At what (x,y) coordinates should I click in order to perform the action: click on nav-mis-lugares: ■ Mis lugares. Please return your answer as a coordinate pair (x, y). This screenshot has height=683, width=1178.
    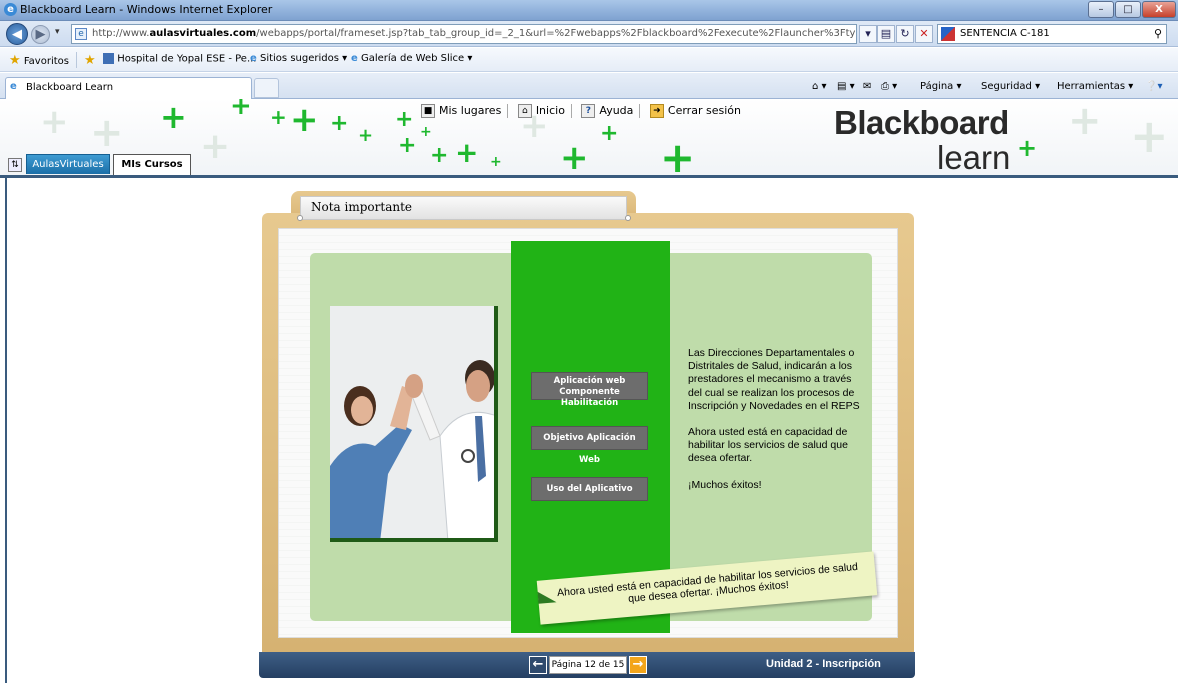
    Looking at the image, I should click on (461, 111).